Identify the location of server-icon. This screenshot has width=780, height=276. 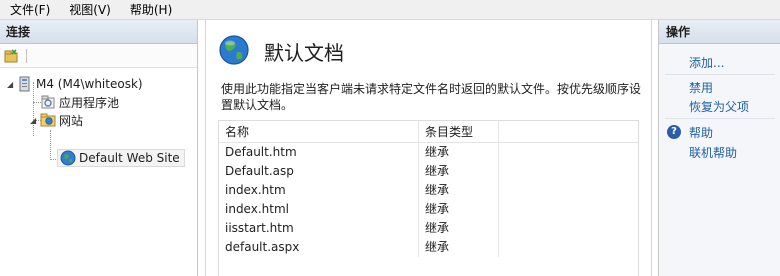
(25, 84).